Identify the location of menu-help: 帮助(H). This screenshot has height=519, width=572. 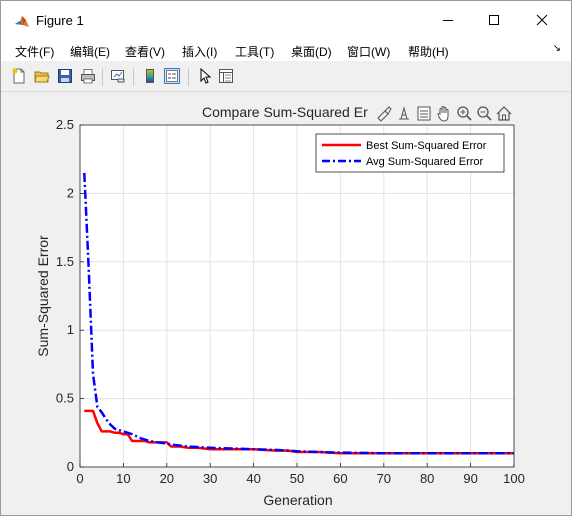
(428, 51).